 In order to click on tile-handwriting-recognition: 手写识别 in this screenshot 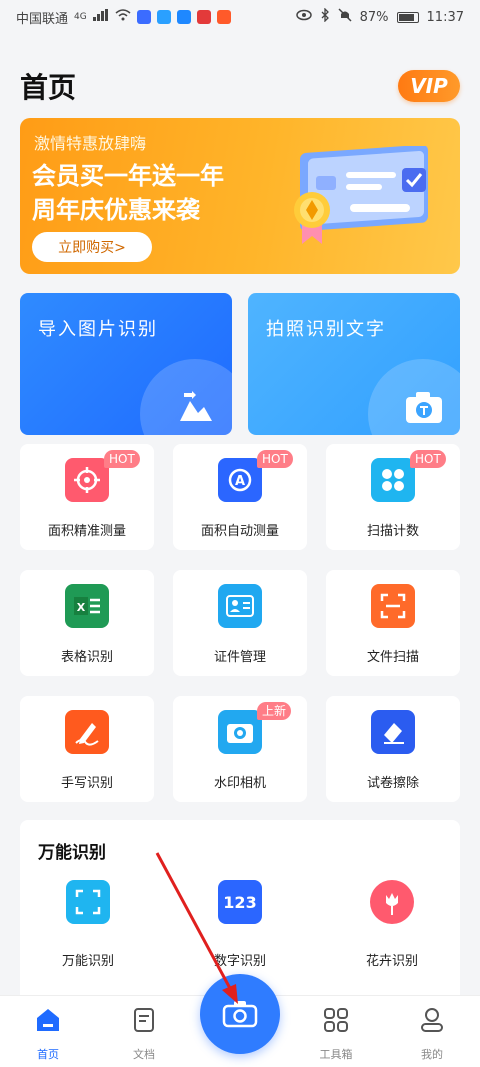, I will do `click(87, 749)`.